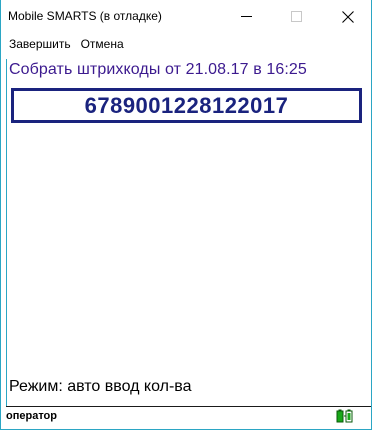  What do you see at coordinates (38, 44) in the screenshot?
I see `menu-finish: Завершить` at bounding box center [38, 44].